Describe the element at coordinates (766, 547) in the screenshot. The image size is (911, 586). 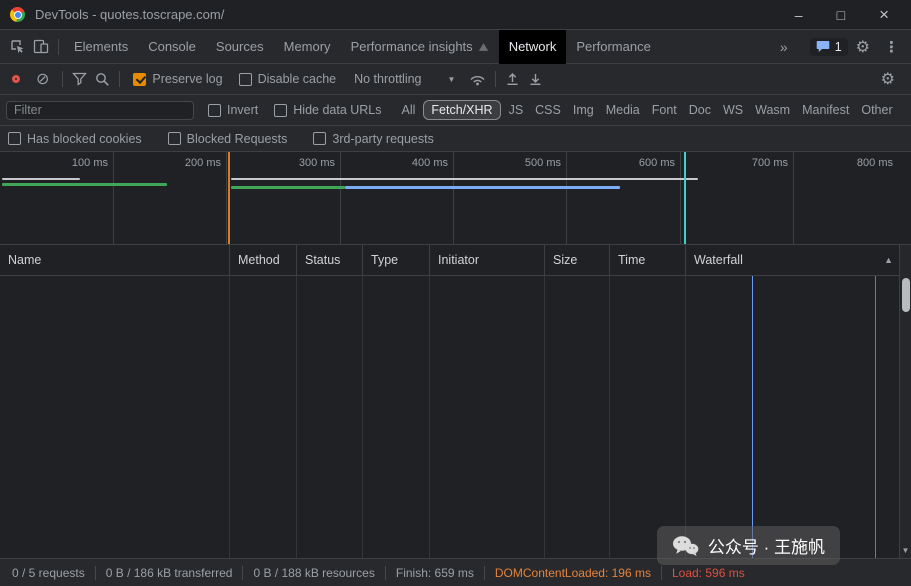
I see `watermark-text: 公众号 · 王施帆` at that location.